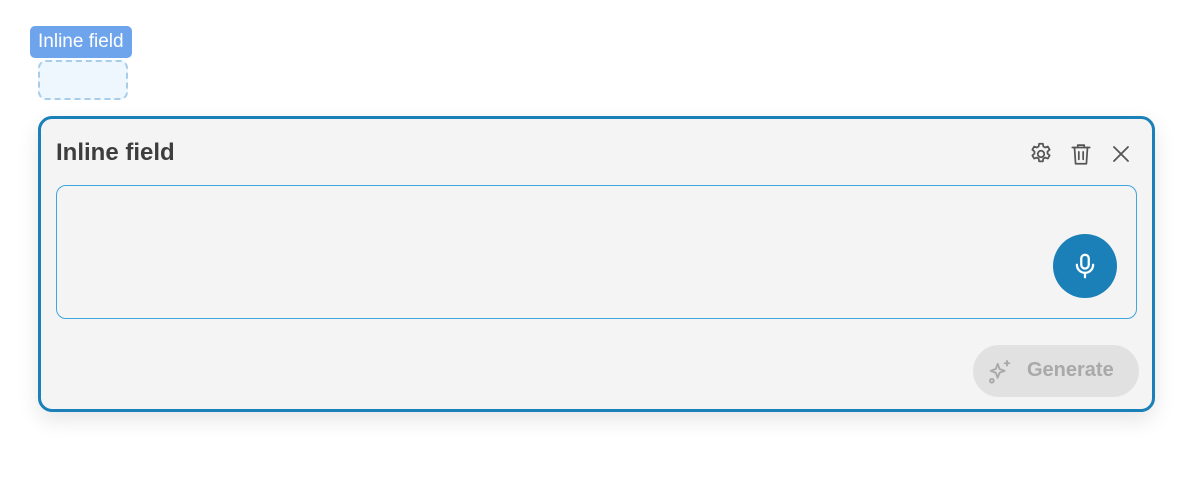 The height and width of the screenshot is (497, 1200). What do you see at coordinates (115, 152) in the screenshot?
I see `panel-title: Inline field` at bounding box center [115, 152].